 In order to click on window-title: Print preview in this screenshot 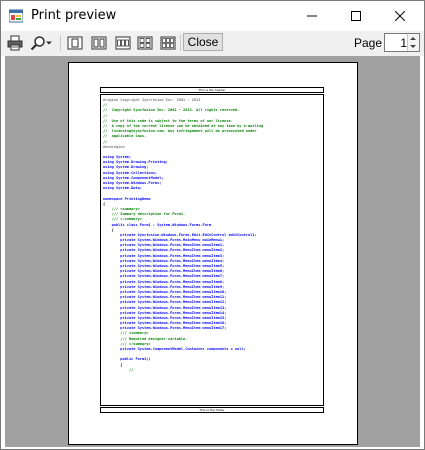, I will do `click(74, 15)`.